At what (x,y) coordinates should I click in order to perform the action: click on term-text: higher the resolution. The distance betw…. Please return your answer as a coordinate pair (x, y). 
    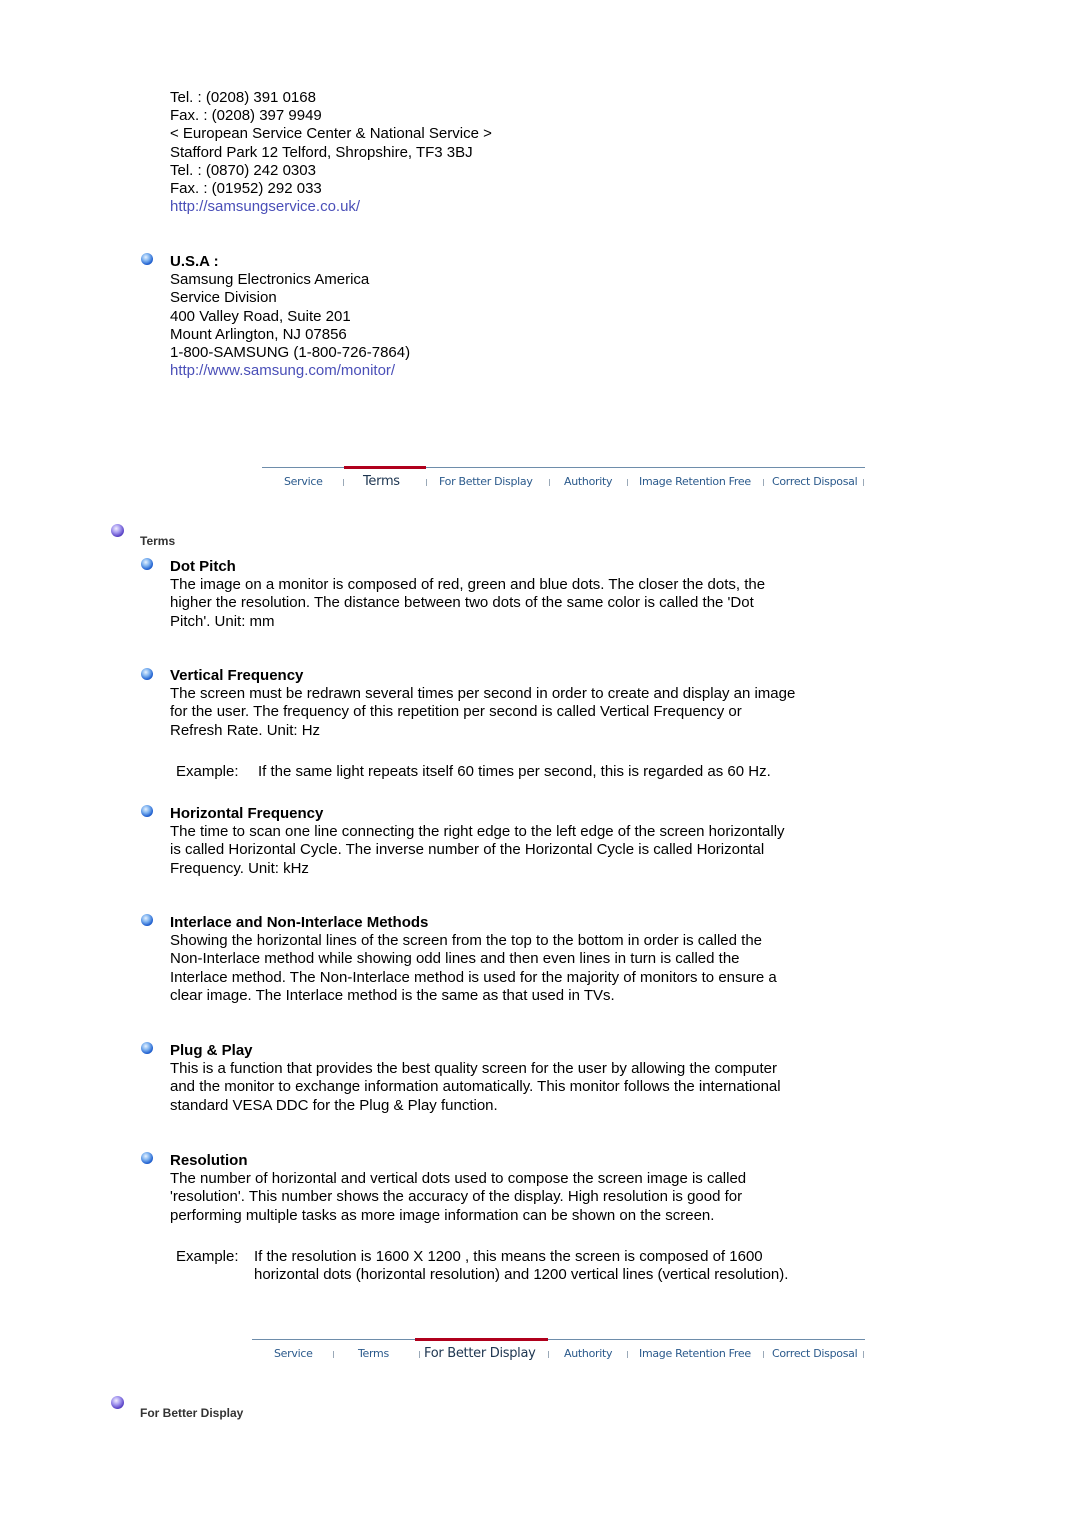
    Looking at the image, I should click on (462, 603).